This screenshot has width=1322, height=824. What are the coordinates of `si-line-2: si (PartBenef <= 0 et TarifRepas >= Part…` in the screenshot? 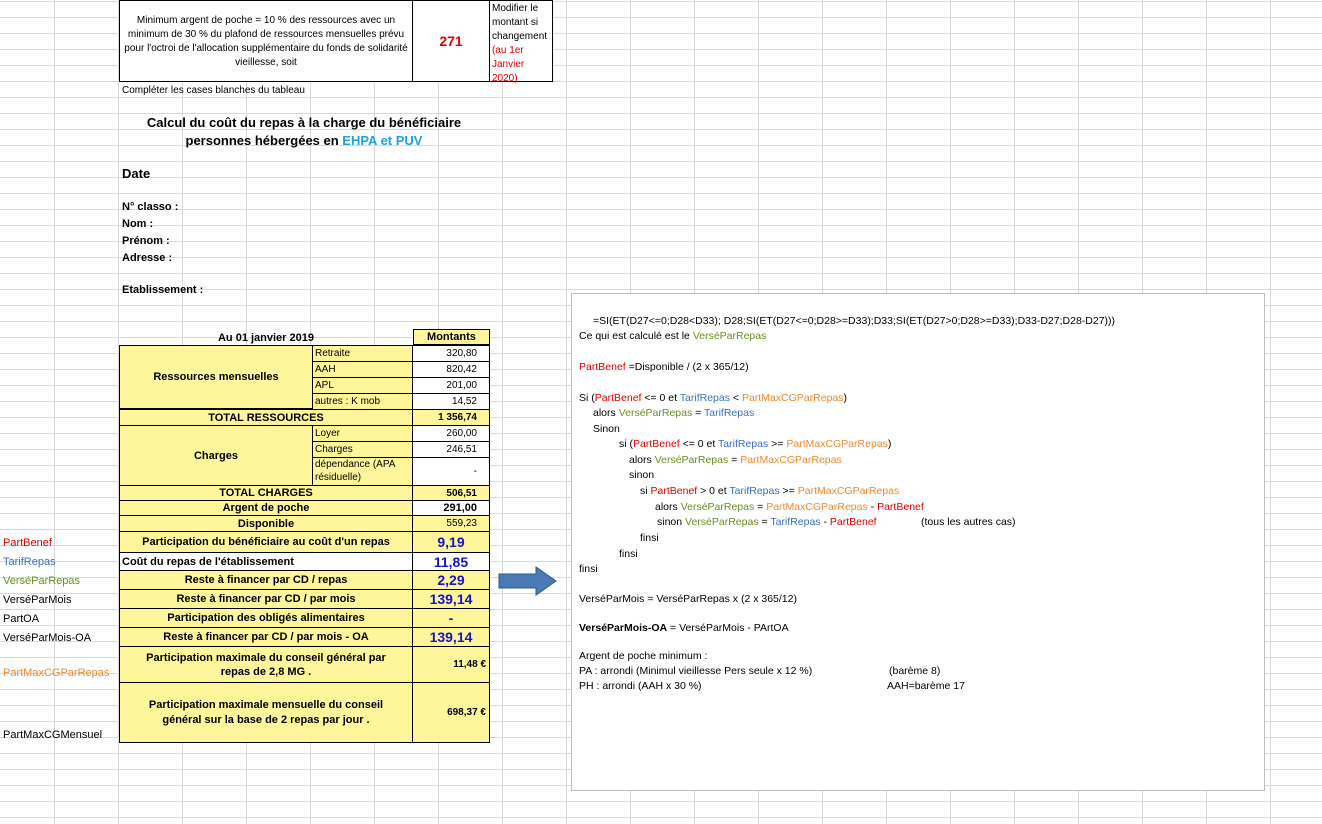 It's located at (755, 444).